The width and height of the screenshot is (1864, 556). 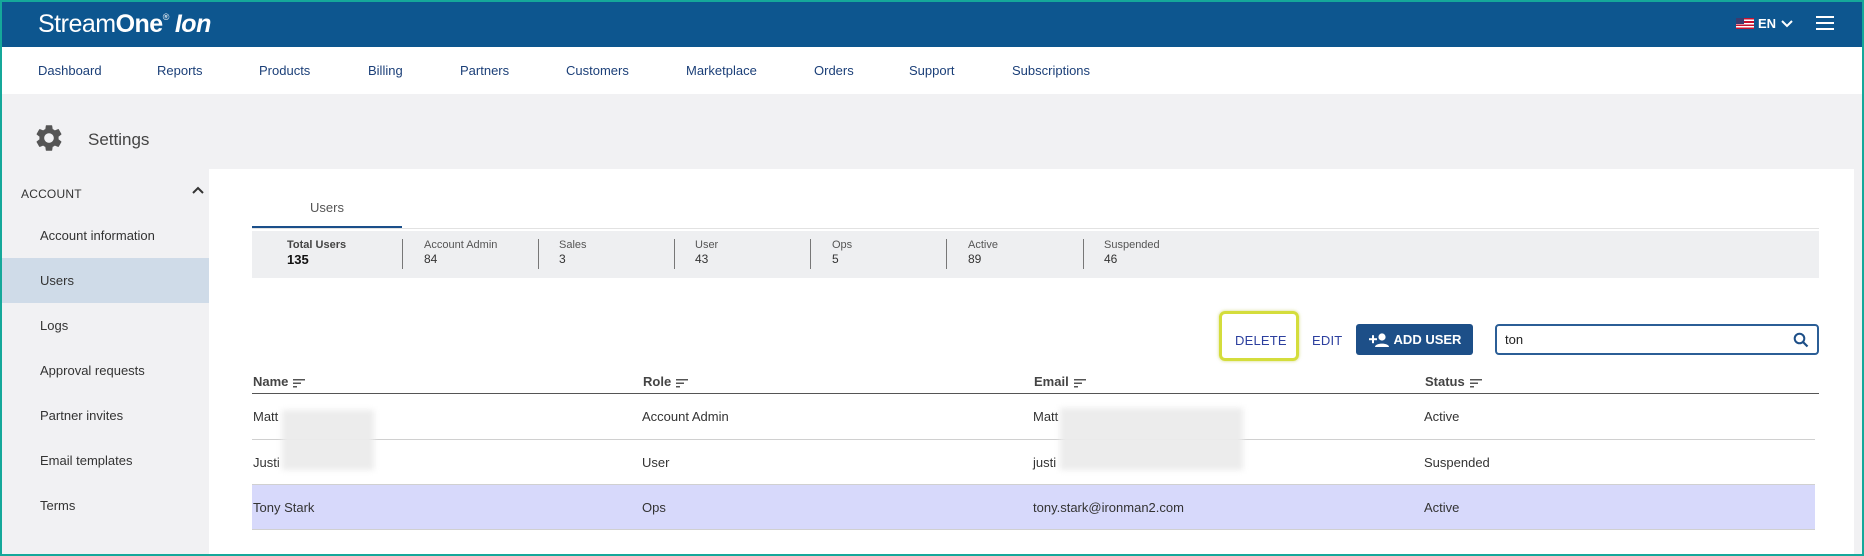 I want to click on sidebar-section-account: ACCOUNT, so click(x=51, y=194).